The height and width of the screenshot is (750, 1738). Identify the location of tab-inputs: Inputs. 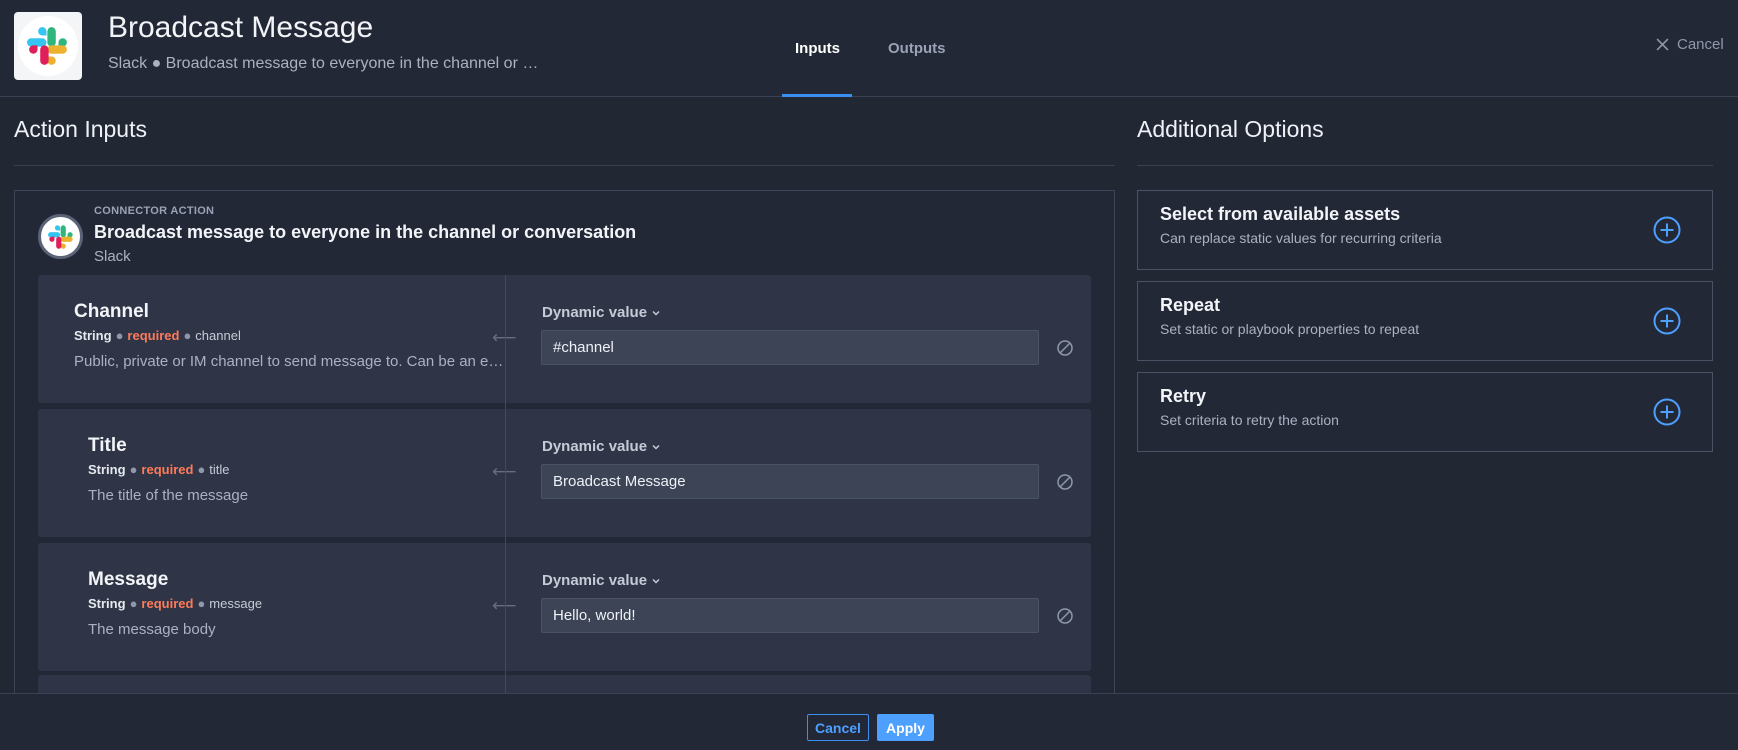
(817, 48).